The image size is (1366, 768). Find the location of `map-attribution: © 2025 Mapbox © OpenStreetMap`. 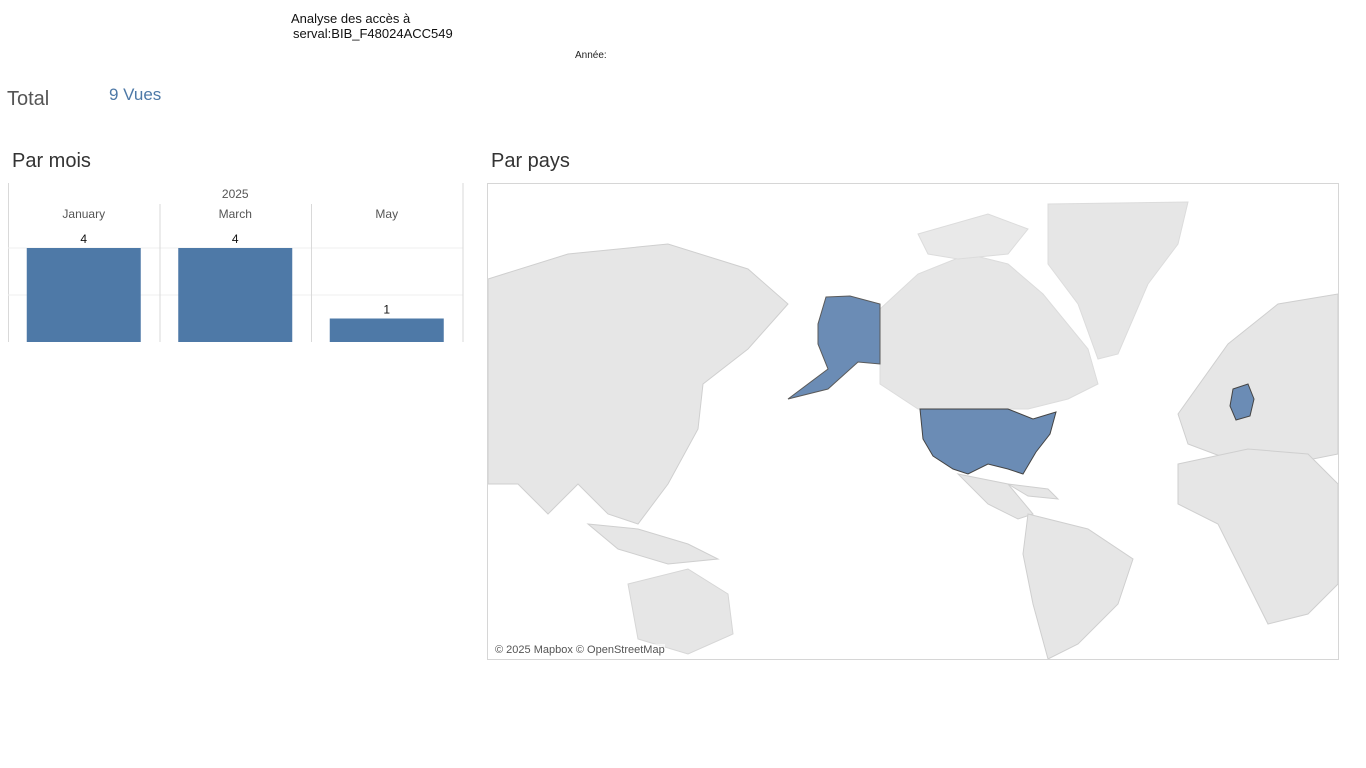

map-attribution: © 2025 Mapbox © OpenStreetMap is located at coordinates (580, 650).